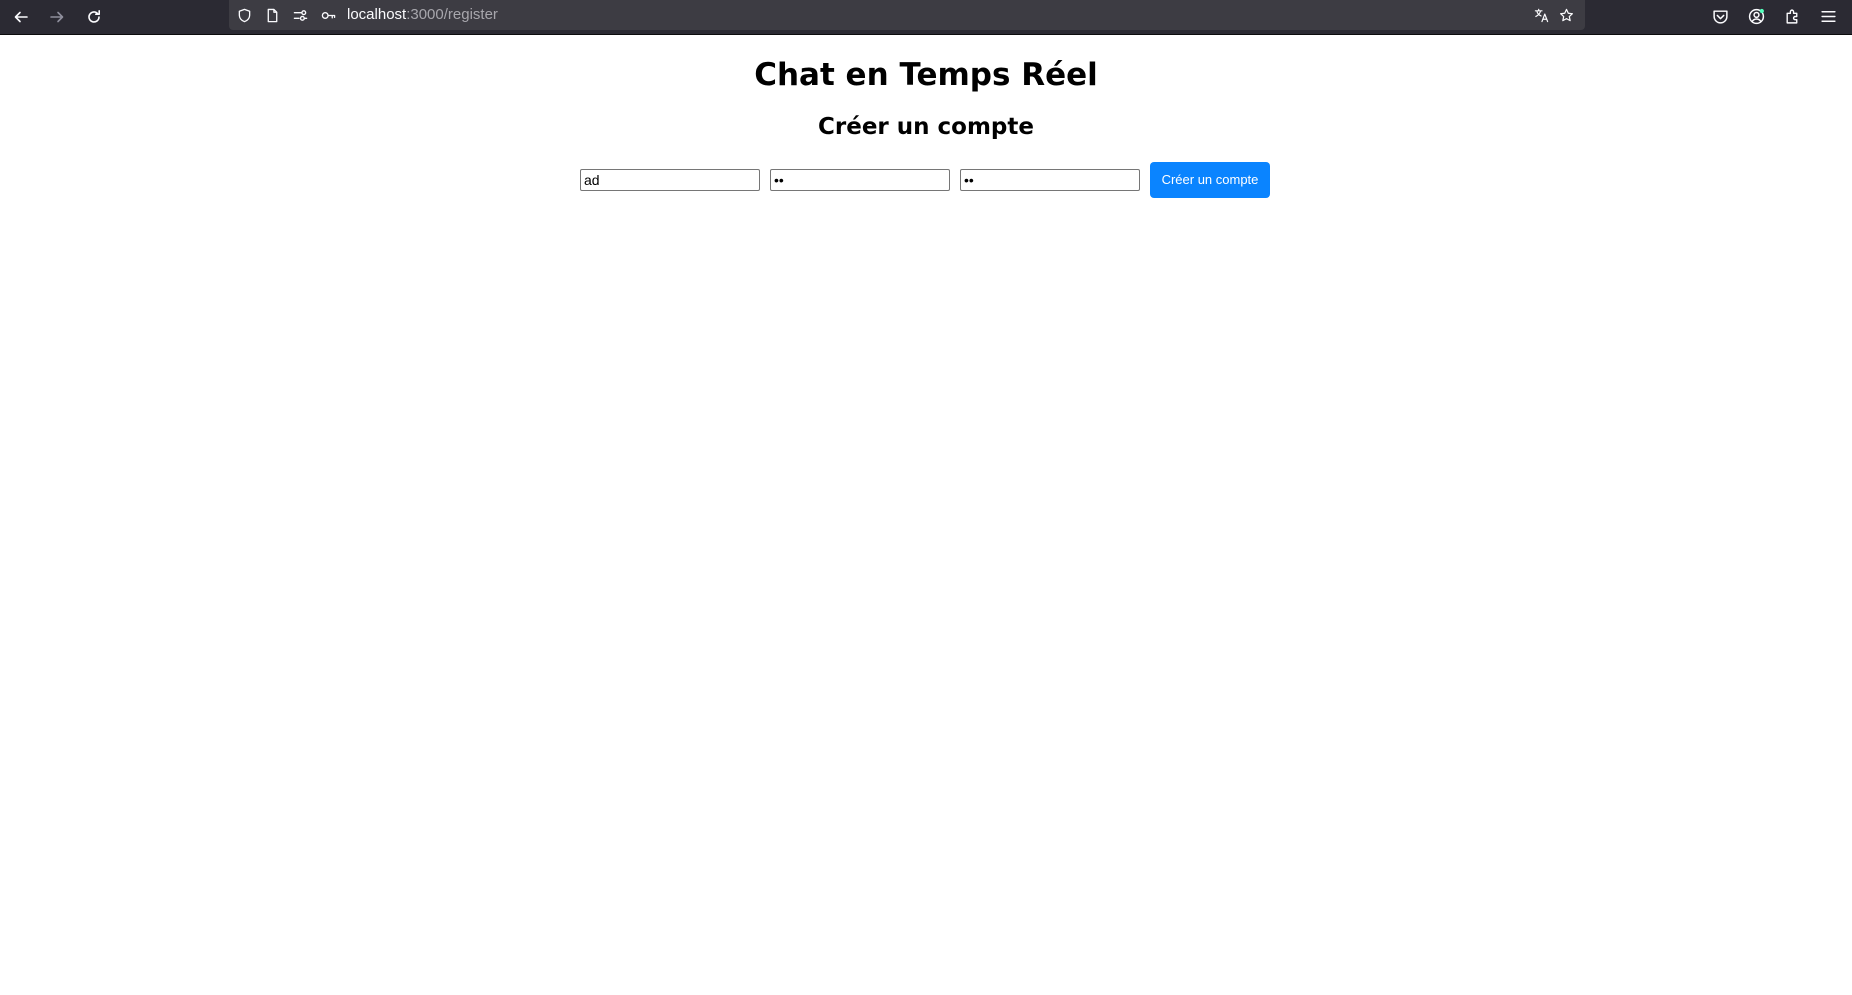  What do you see at coordinates (1050, 180) in the screenshot?
I see `confirm-password-input: ••` at bounding box center [1050, 180].